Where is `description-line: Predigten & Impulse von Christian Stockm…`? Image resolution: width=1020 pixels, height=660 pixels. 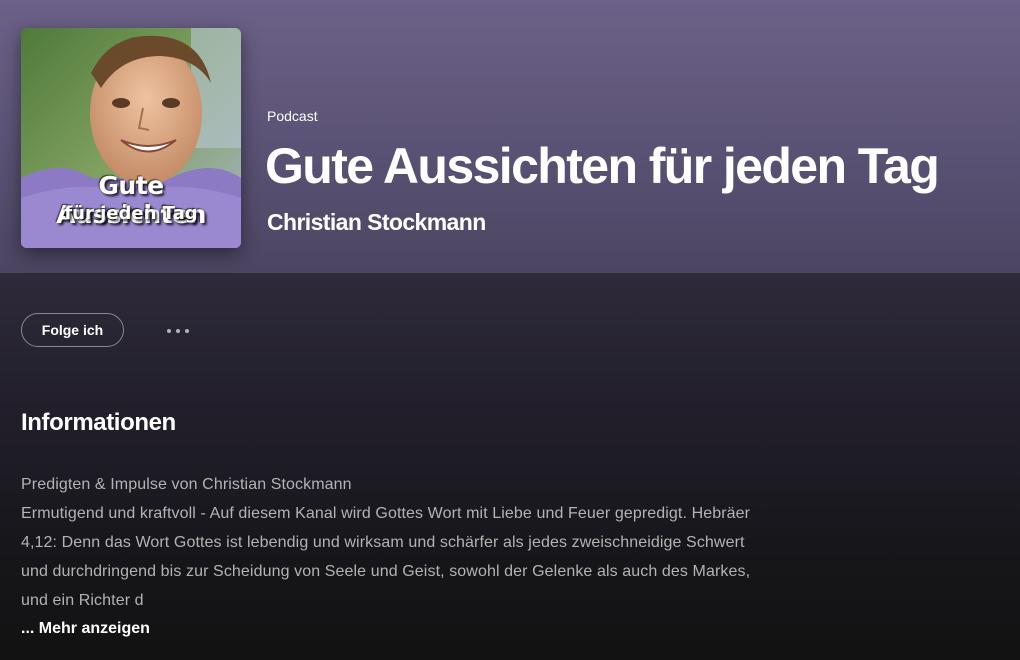 description-line: Predigten & Impulse von Christian Stockm… is located at coordinates (186, 484).